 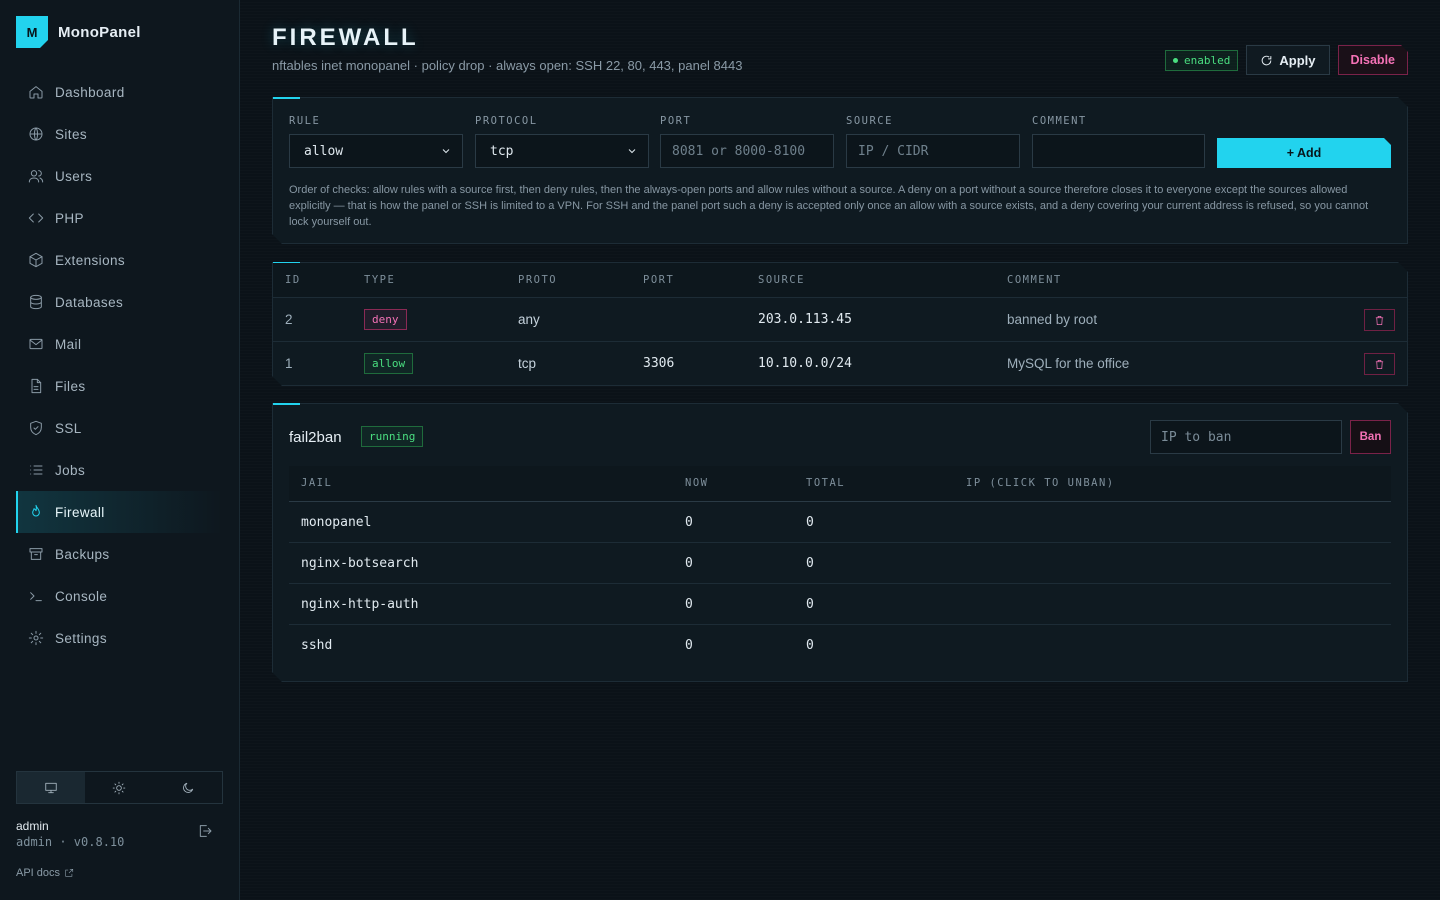 What do you see at coordinates (1267, 60) in the screenshot?
I see `refresh-icon` at bounding box center [1267, 60].